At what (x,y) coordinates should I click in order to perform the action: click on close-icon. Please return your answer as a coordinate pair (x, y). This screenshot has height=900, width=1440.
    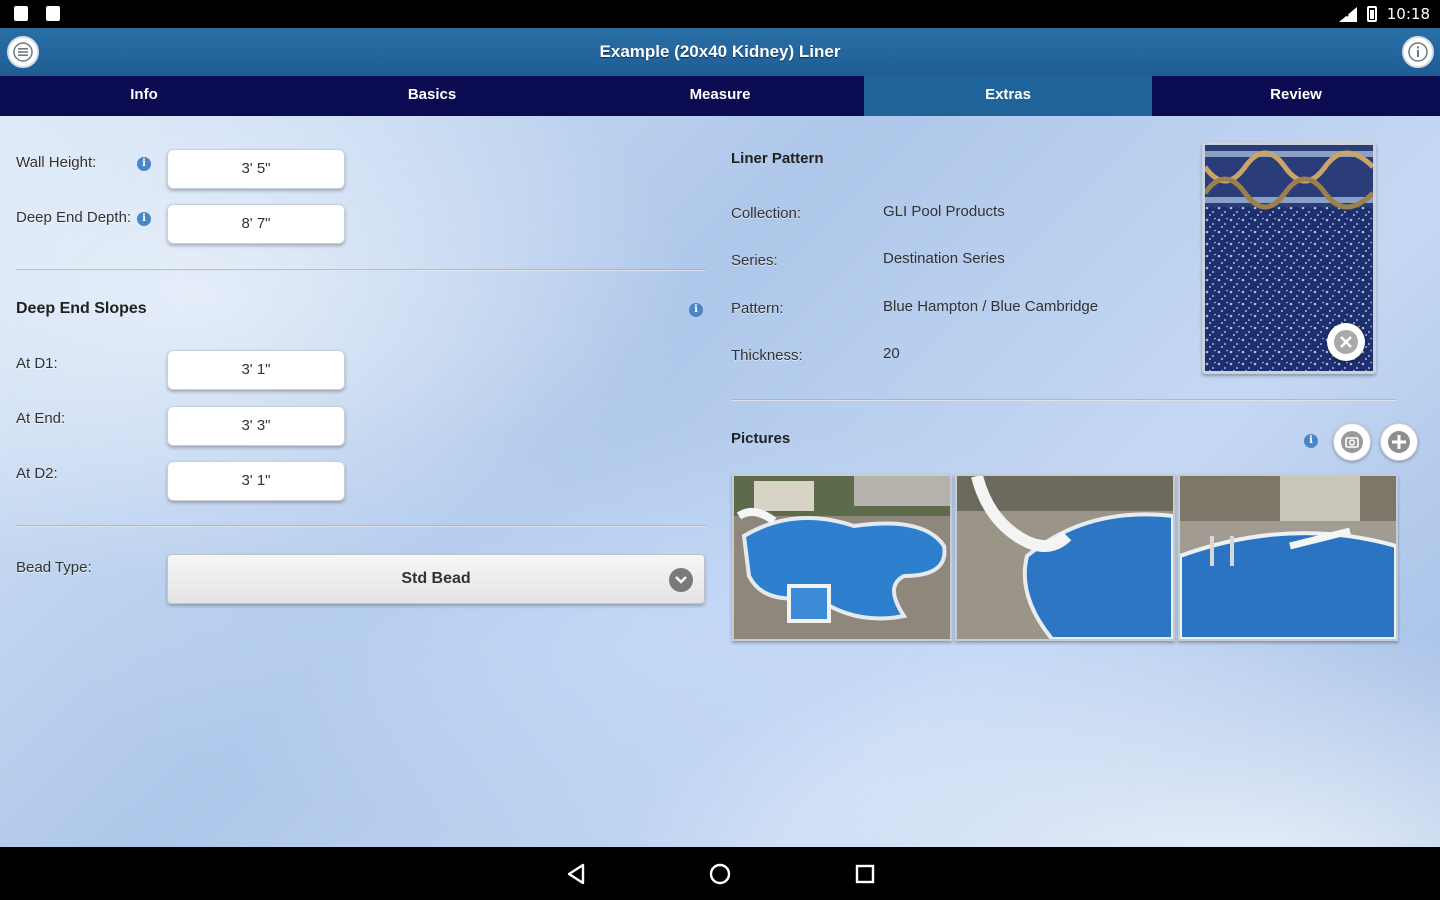
    Looking at the image, I should click on (1346, 342).